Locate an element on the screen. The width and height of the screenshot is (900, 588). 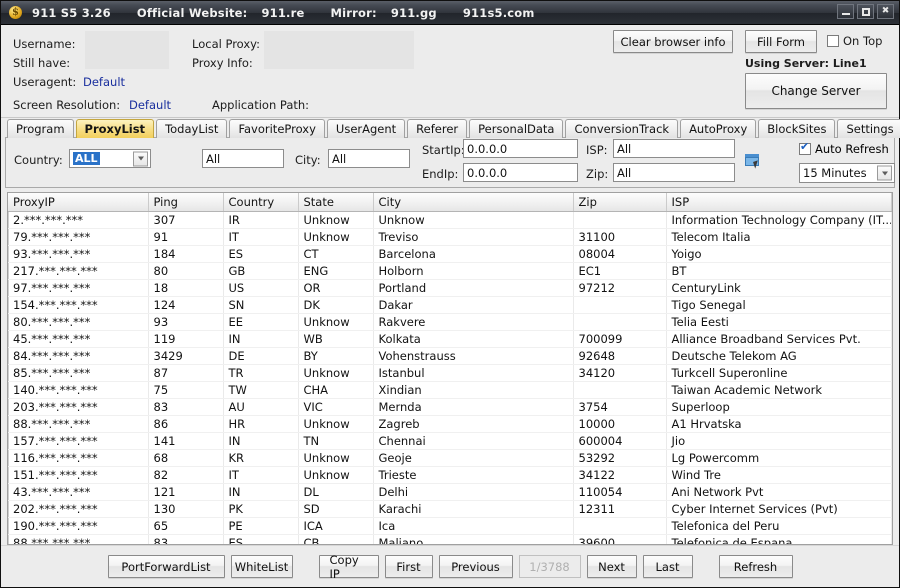
tab-program: Program is located at coordinates (40, 128).